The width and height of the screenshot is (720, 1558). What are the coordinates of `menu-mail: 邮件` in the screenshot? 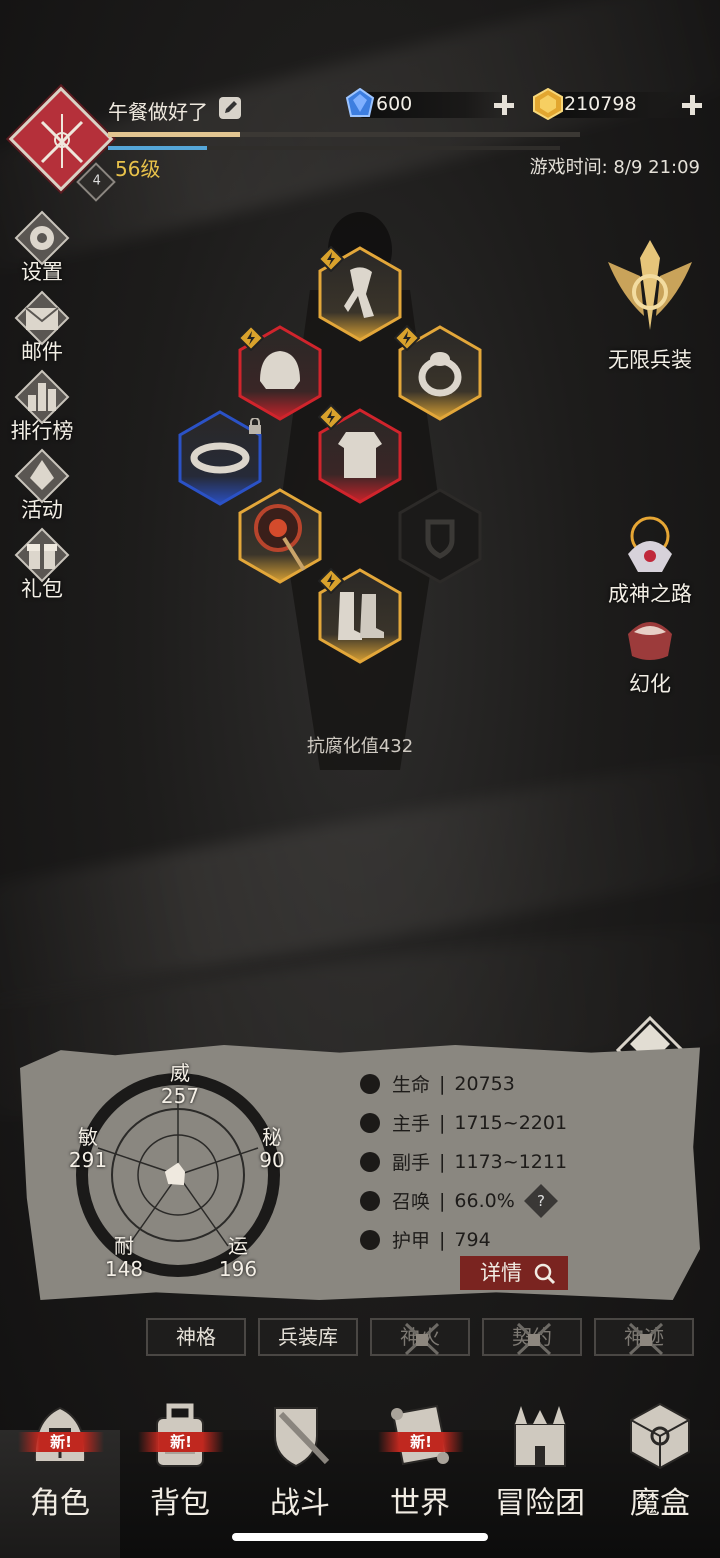 It's located at (42, 328).